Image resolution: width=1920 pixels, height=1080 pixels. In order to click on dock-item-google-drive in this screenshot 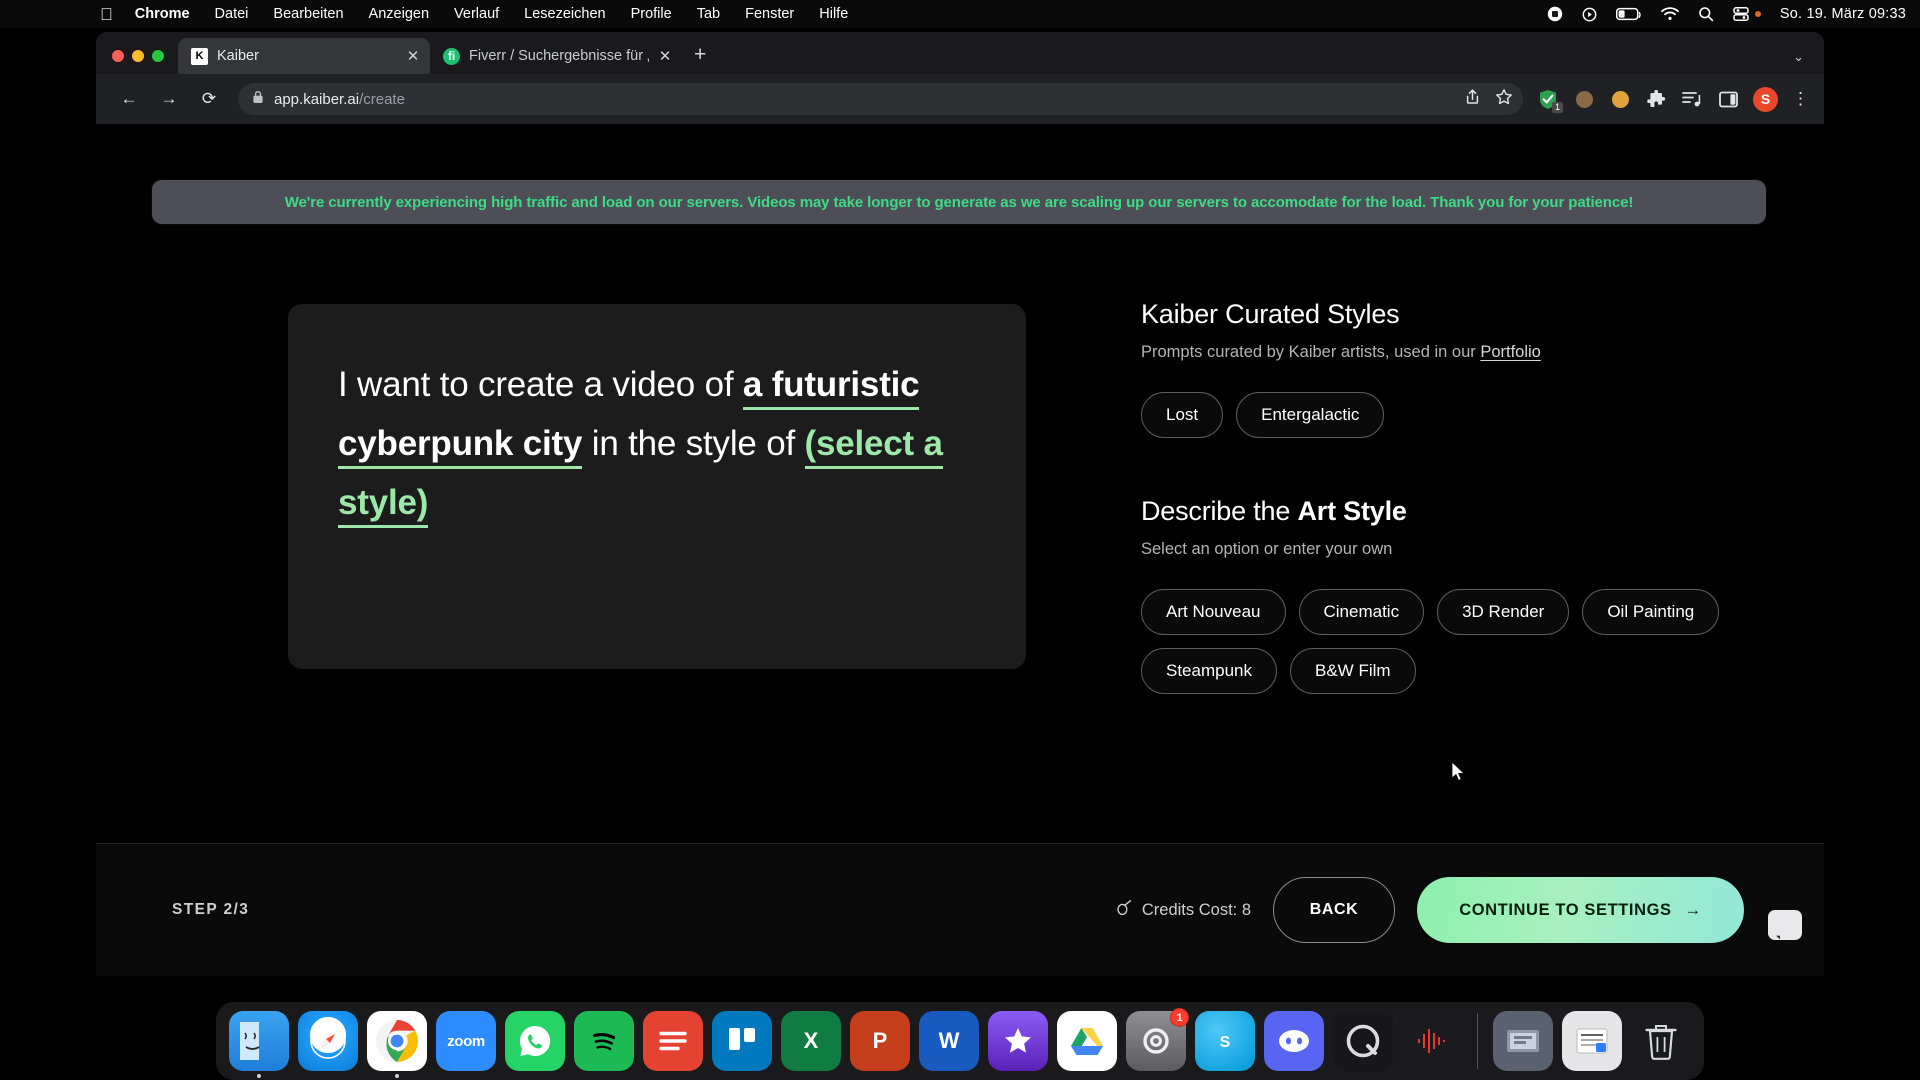, I will do `click(1087, 1041)`.